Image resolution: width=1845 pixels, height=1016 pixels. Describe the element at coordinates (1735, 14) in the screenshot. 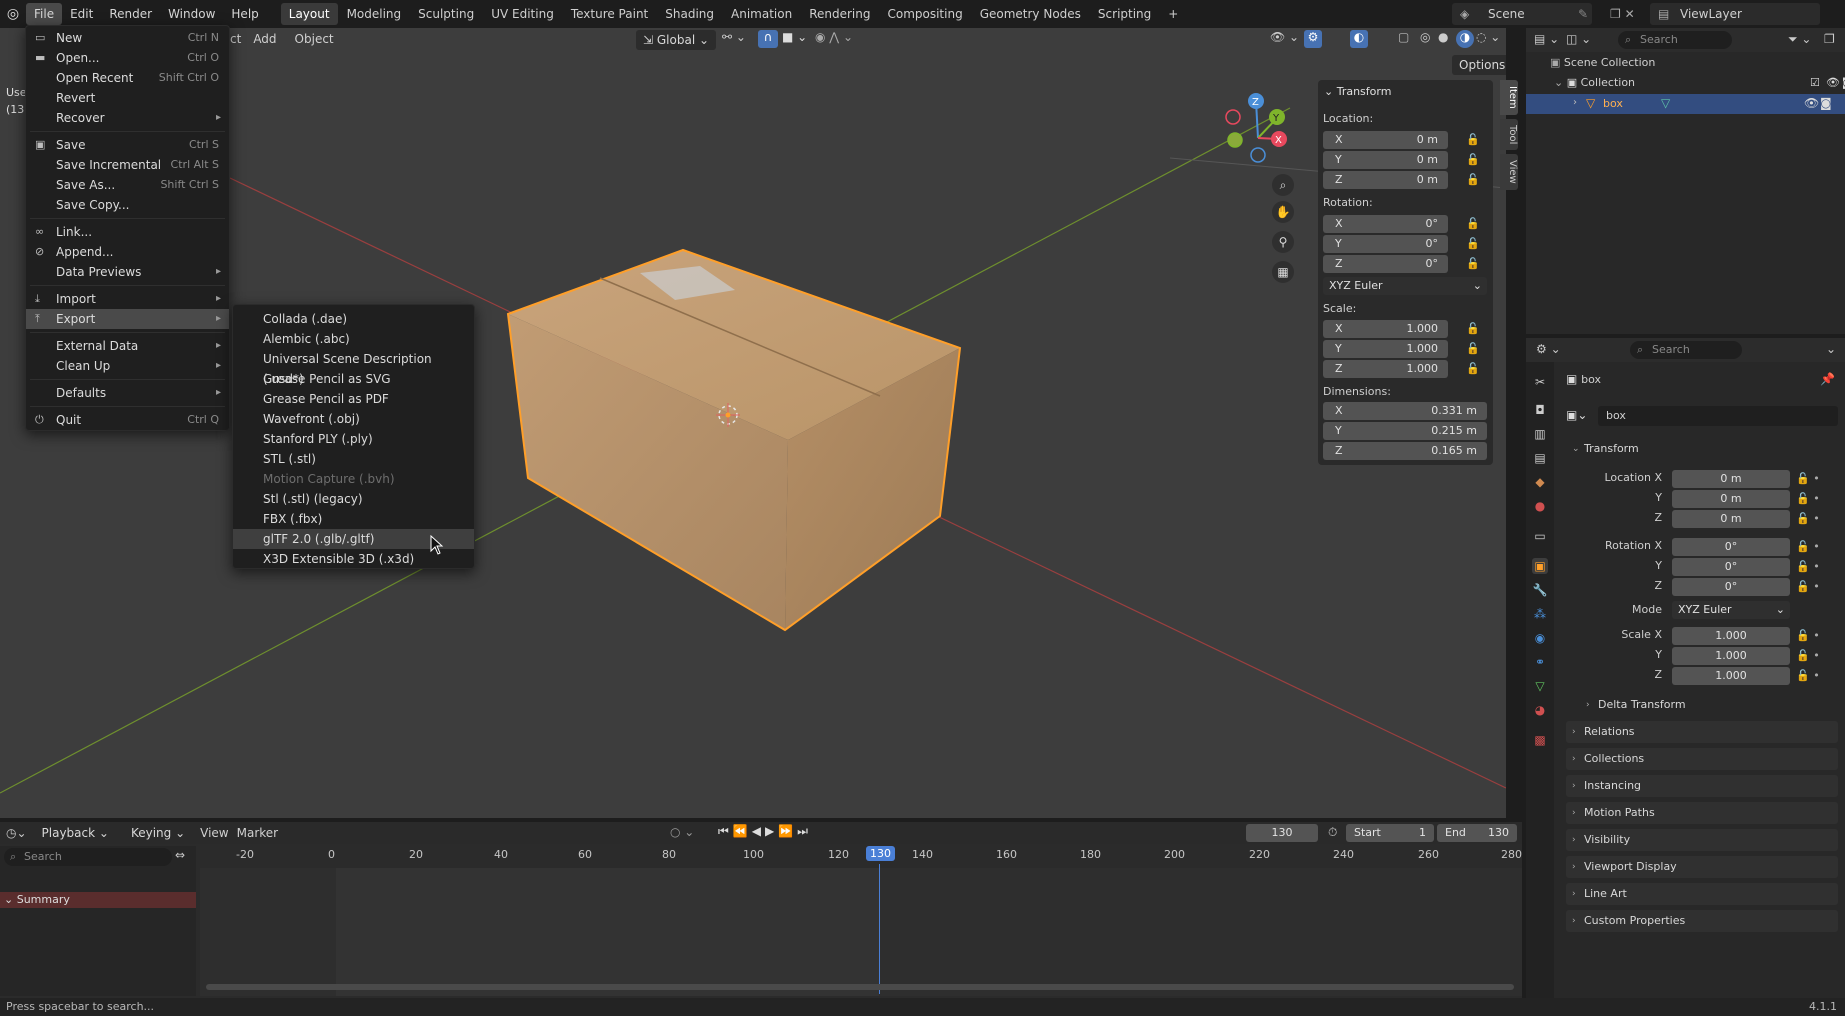

I see `view-layer-selector: ▤ ViewLayer` at that location.